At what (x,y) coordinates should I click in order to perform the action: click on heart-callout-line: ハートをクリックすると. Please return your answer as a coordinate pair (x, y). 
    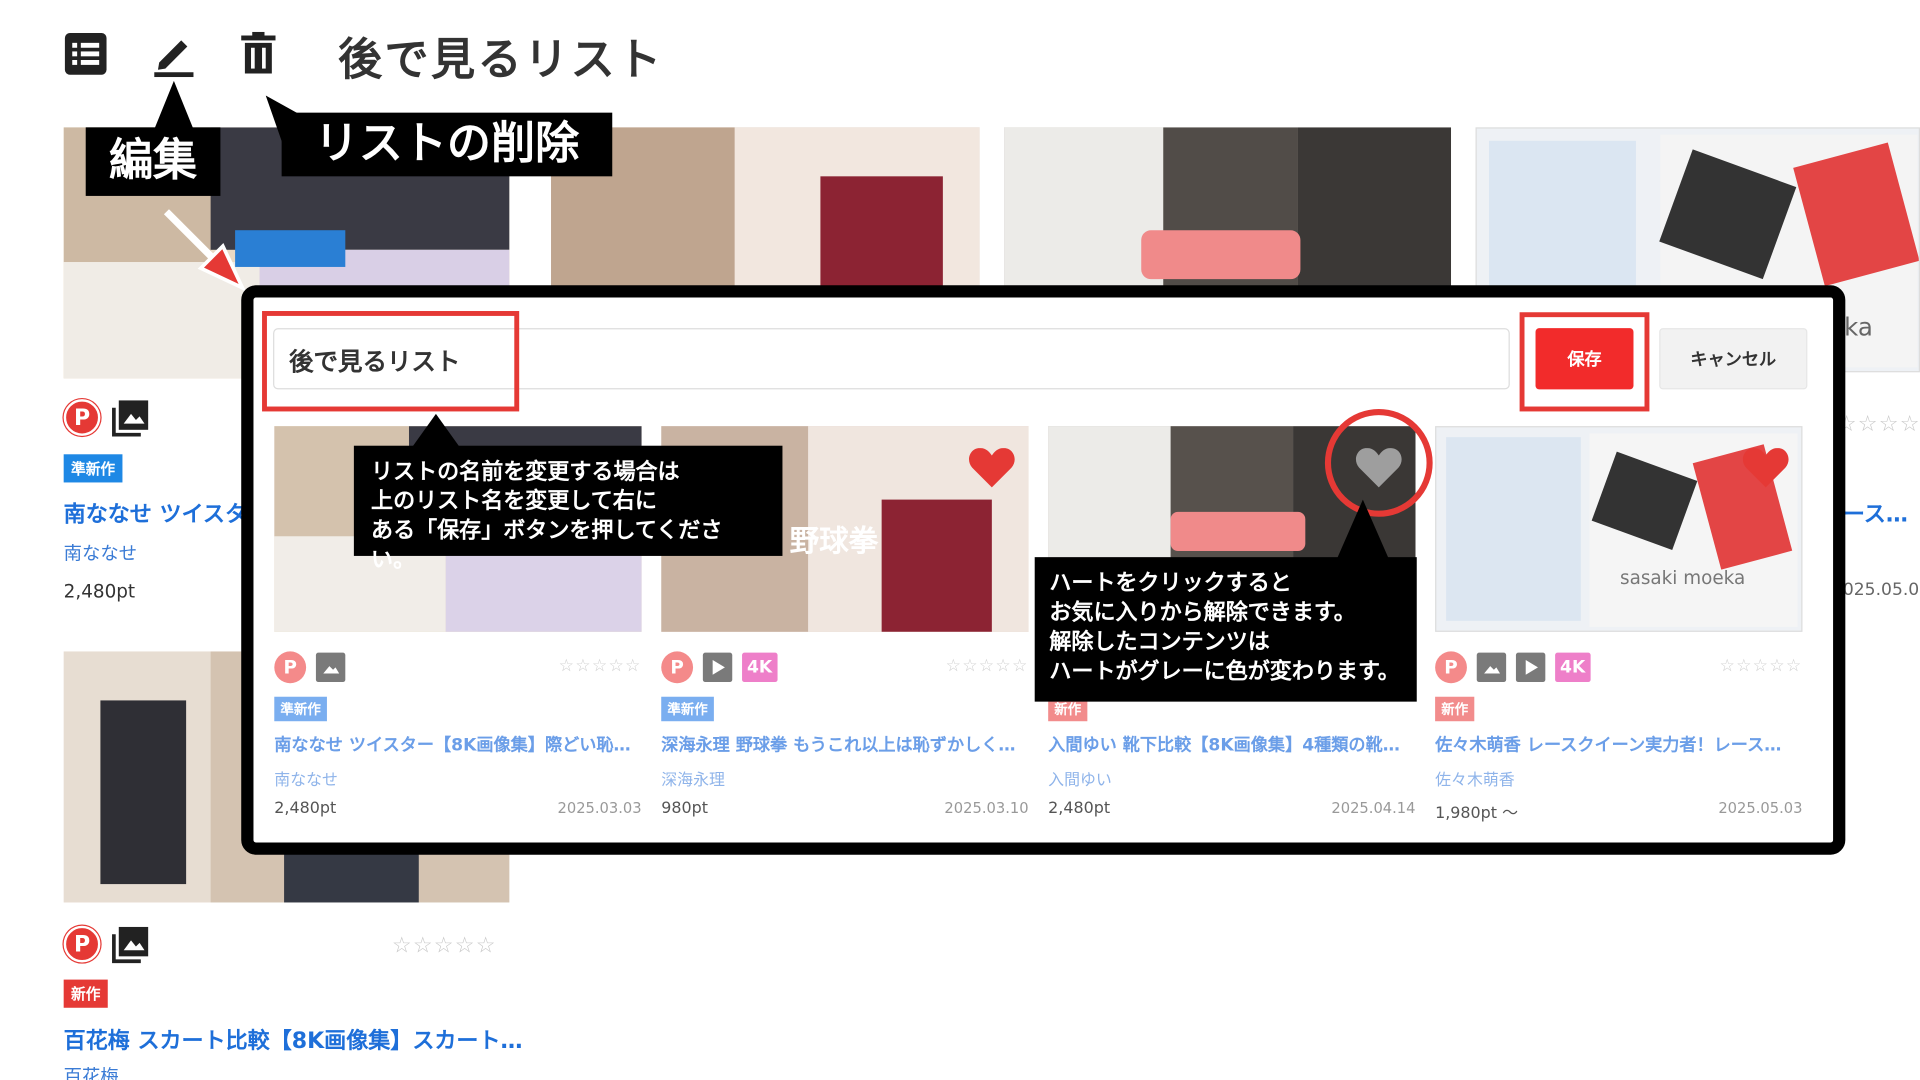
    Looking at the image, I should click on (1170, 583).